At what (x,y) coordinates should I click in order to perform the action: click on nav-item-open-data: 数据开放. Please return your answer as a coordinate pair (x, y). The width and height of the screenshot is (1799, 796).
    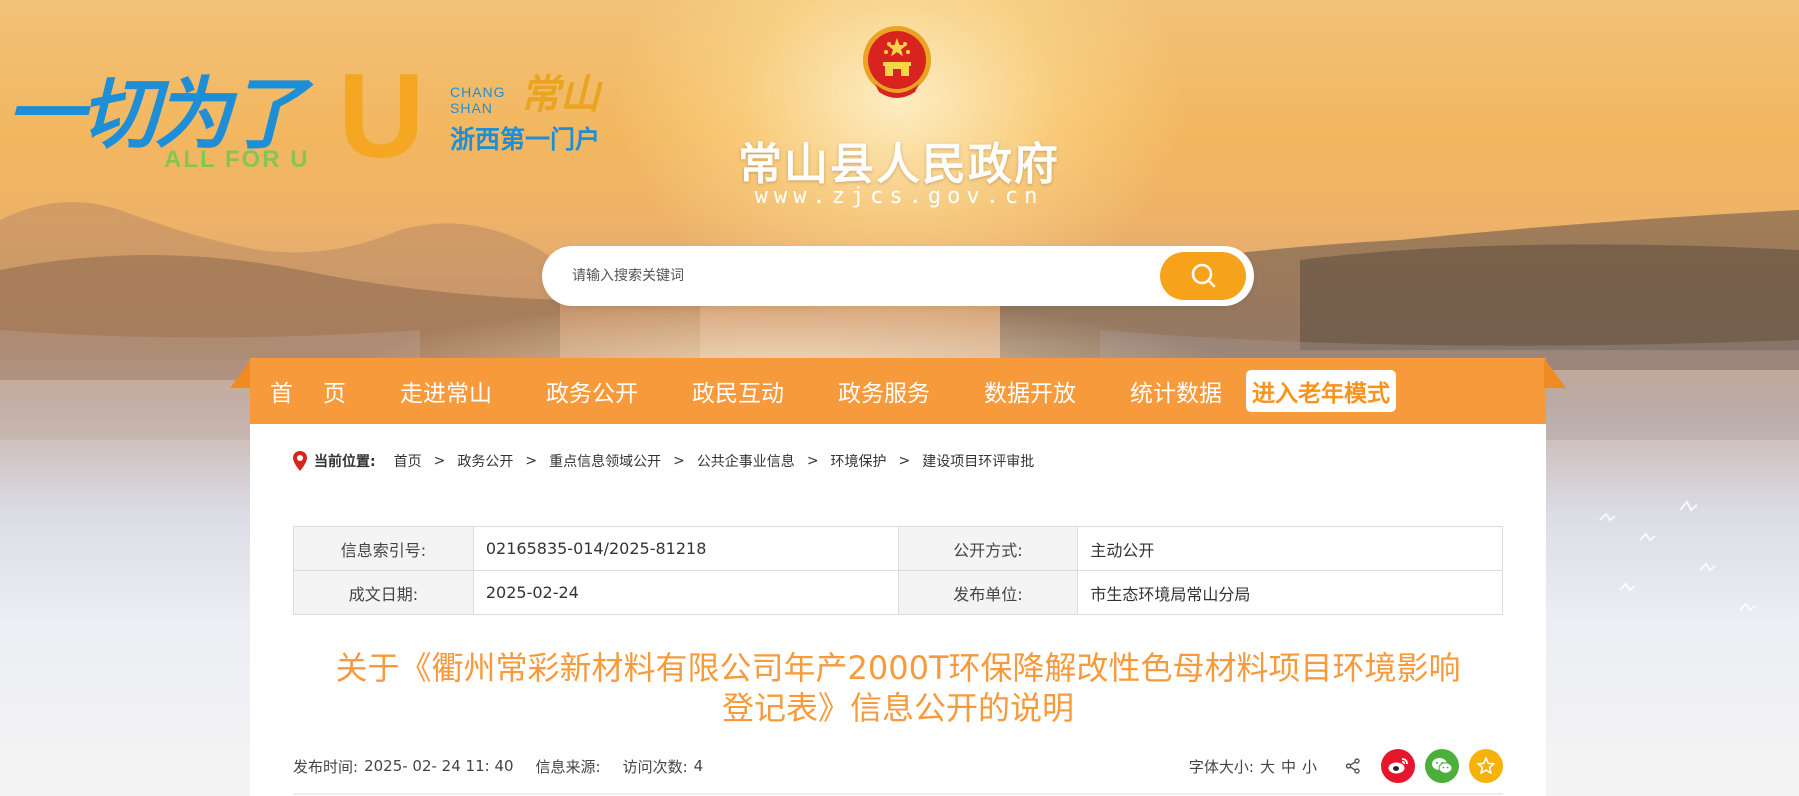
    Looking at the image, I should click on (1030, 391).